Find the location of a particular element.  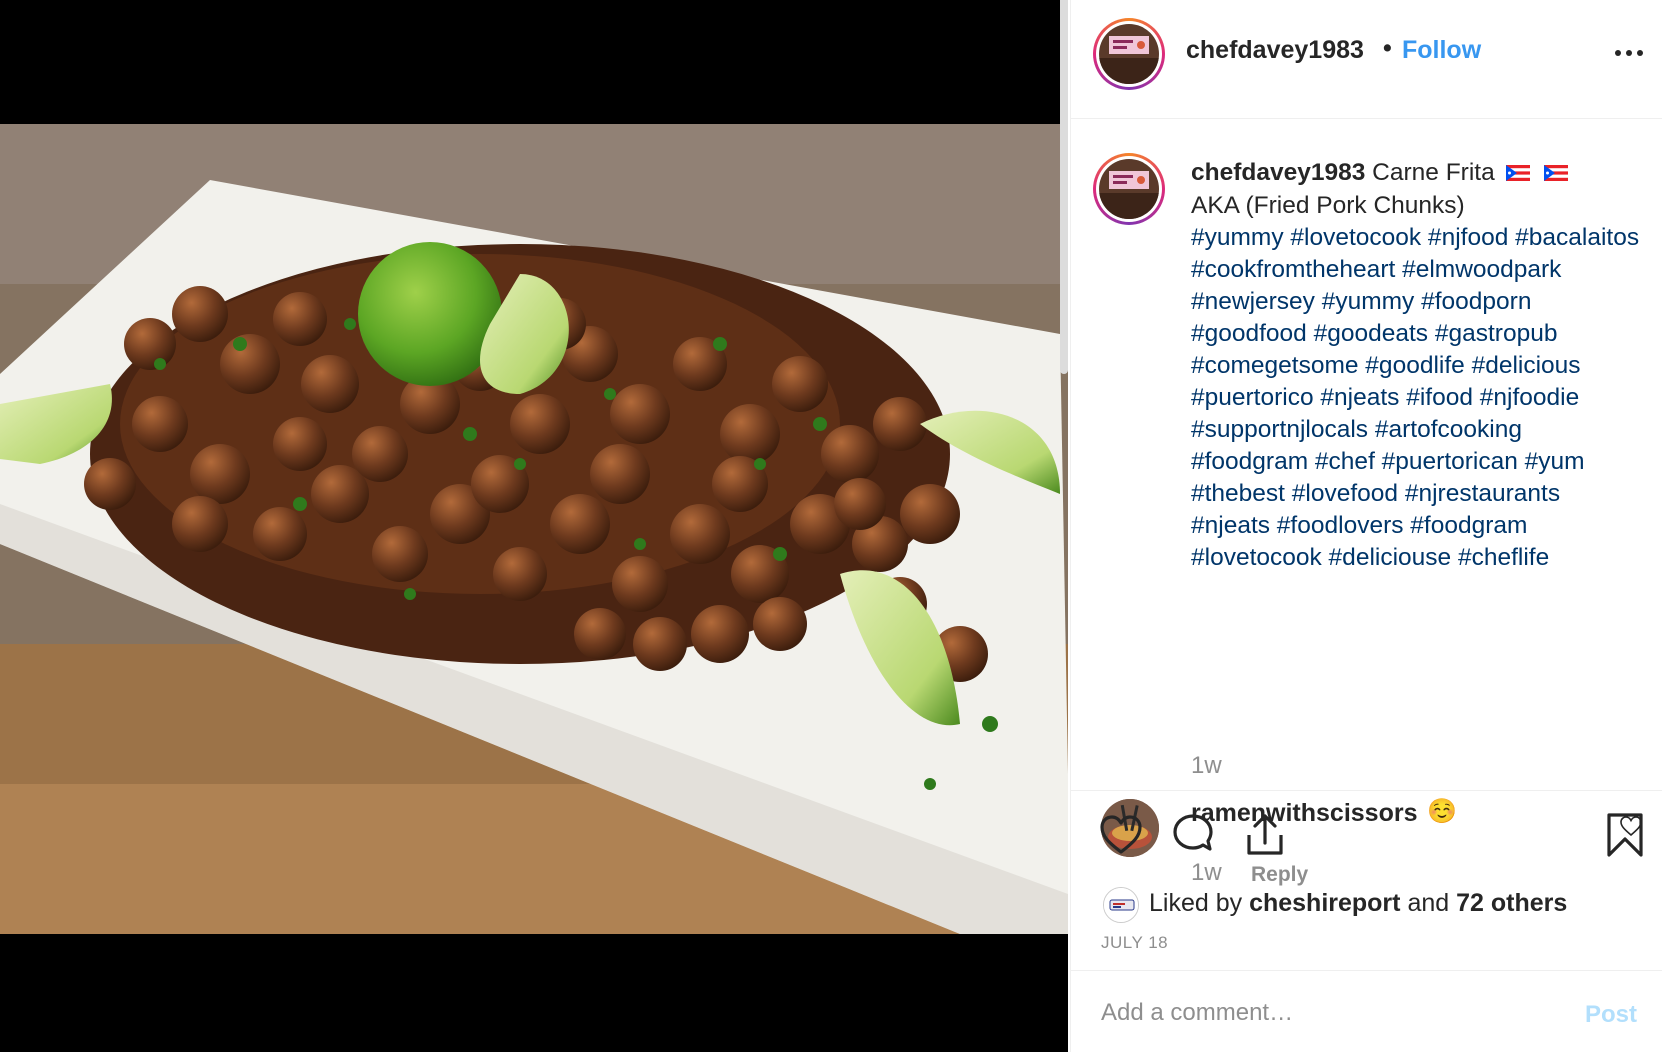

liker-logo-icon is located at coordinates (1121, 905).